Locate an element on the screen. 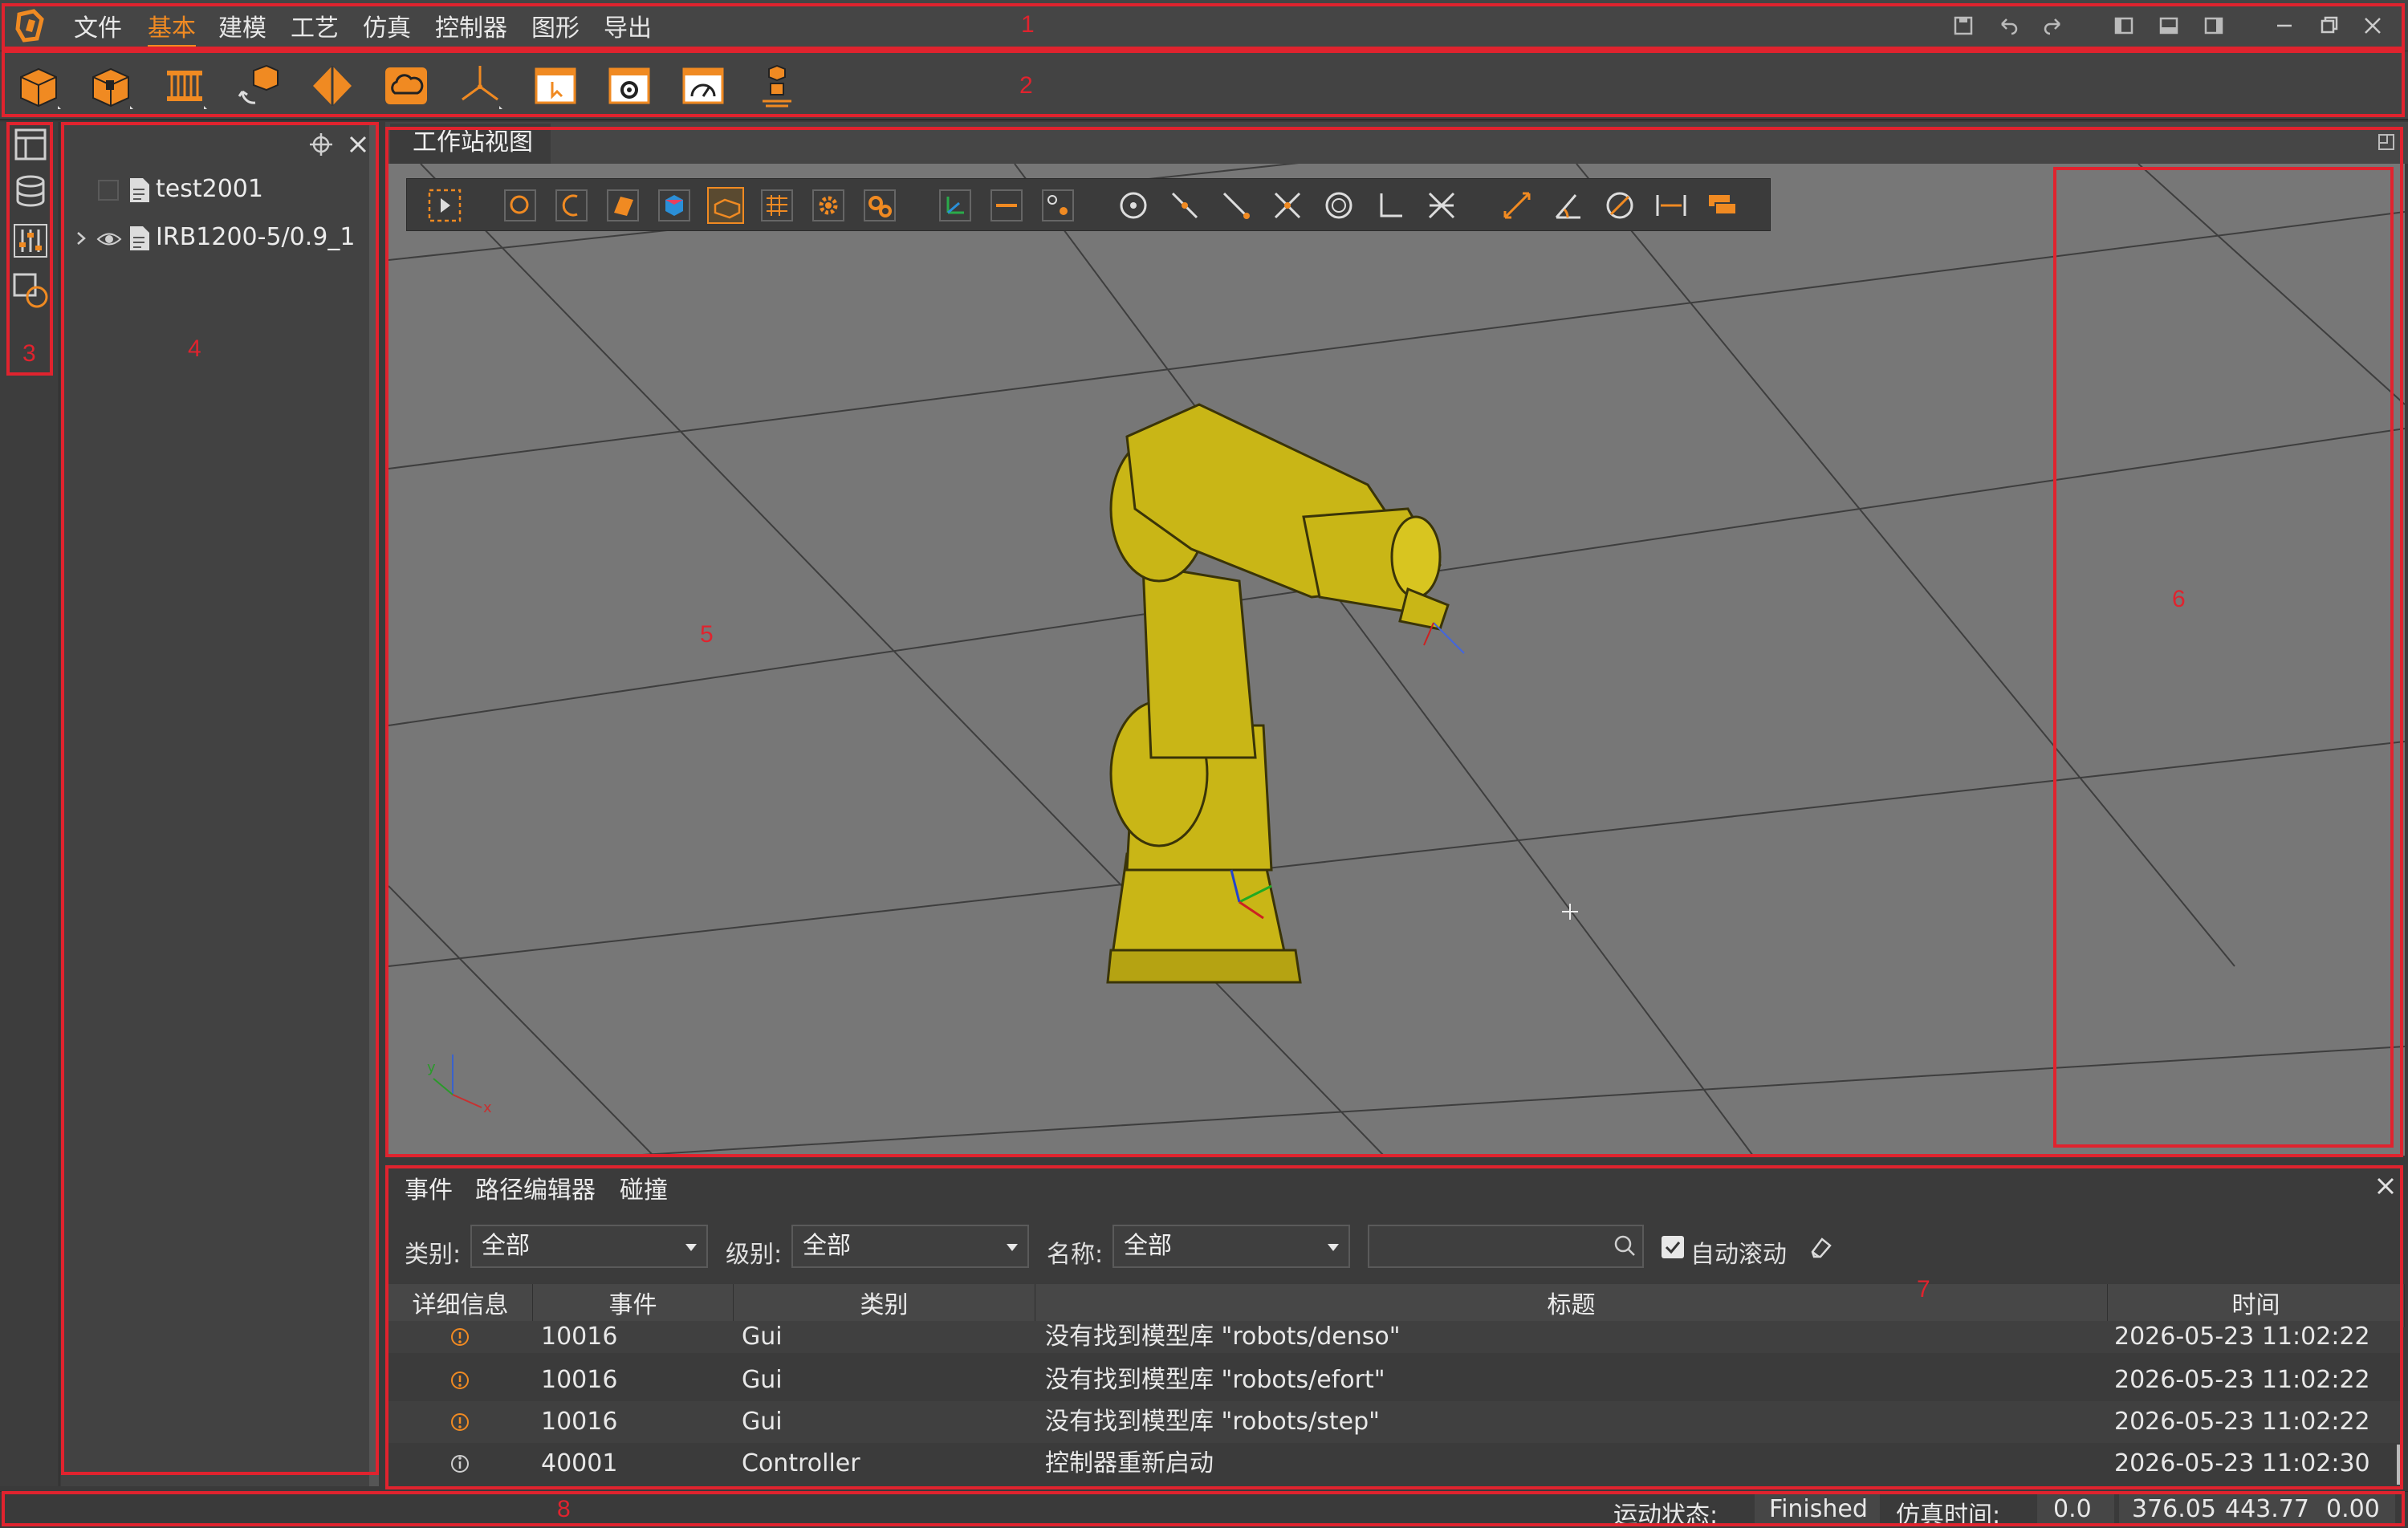 This screenshot has width=2408, height=1528. line-icon is located at coordinates (1007, 206).